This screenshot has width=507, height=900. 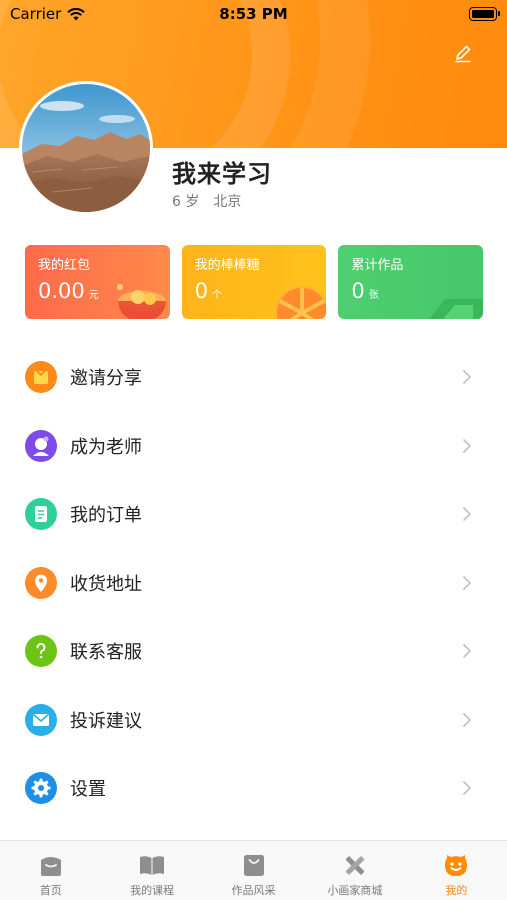 I want to click on tab-mine: 我的, so click(x=456, y=870).